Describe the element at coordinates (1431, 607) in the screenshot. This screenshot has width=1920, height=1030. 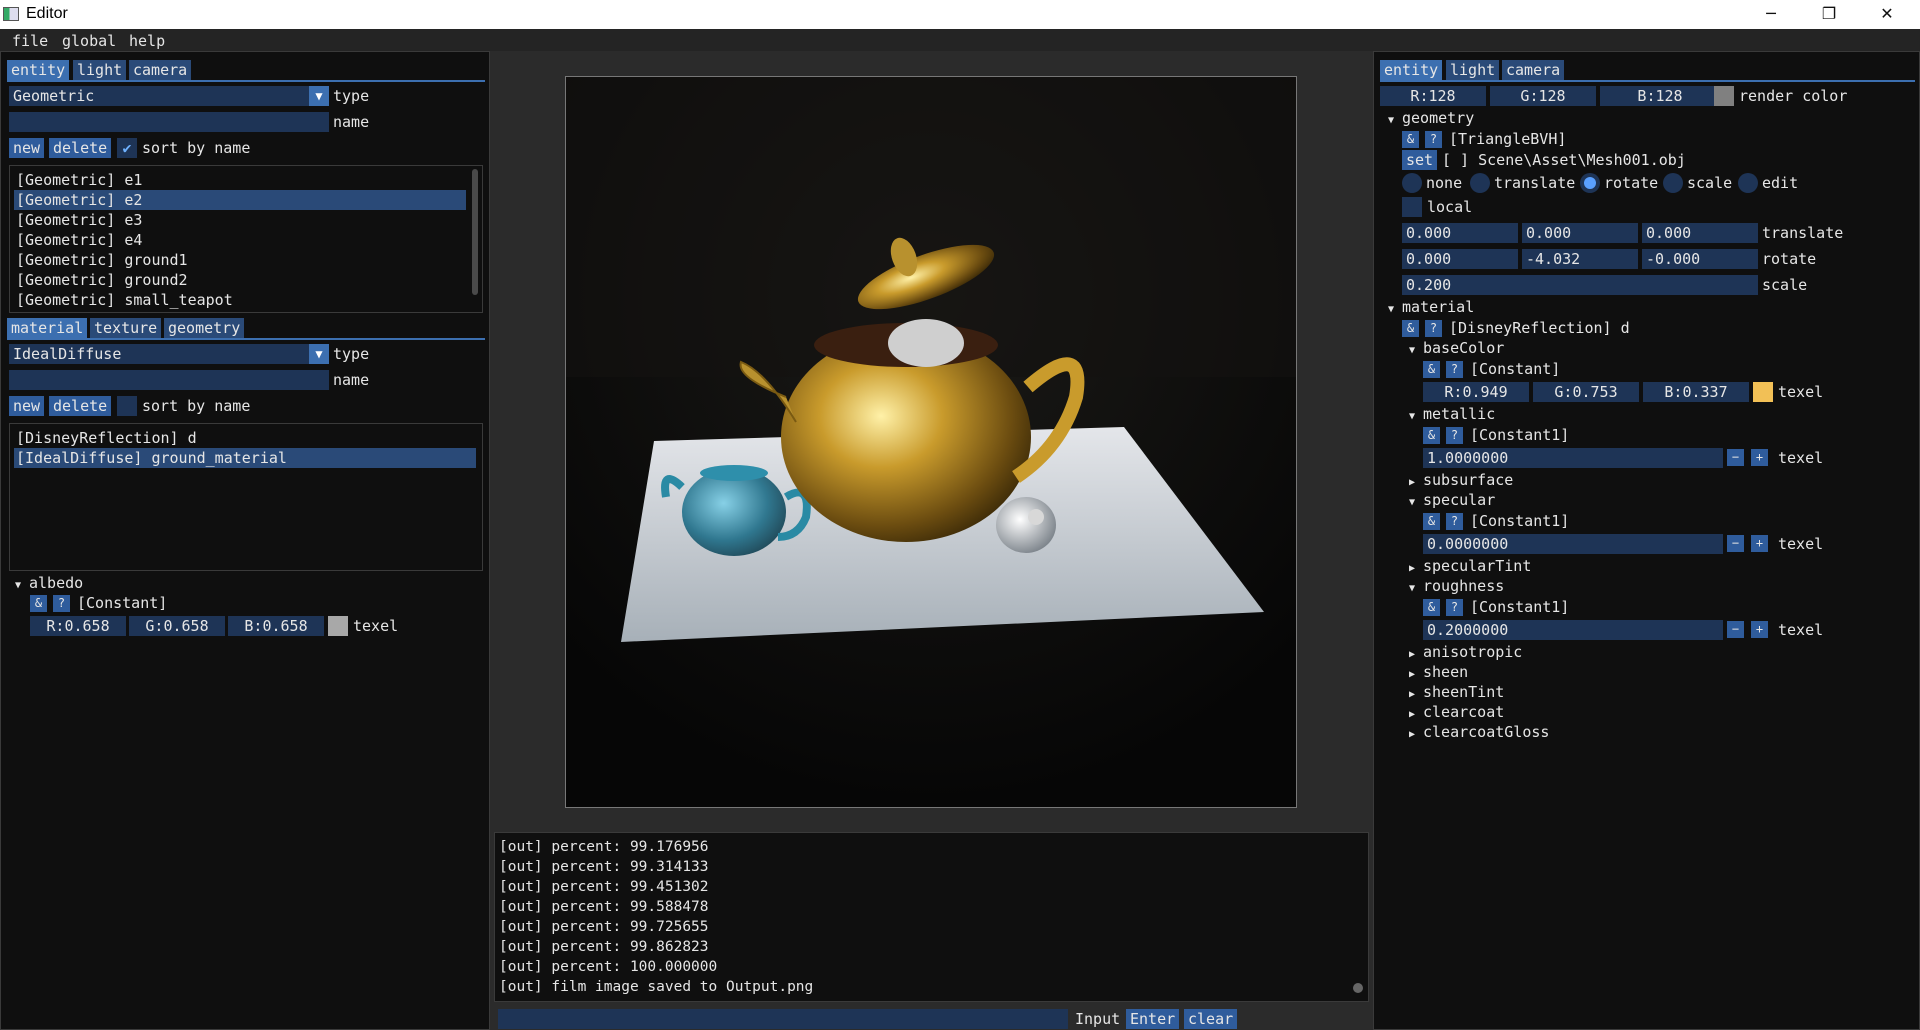
I see `roughness-reference-button: &` at that location.